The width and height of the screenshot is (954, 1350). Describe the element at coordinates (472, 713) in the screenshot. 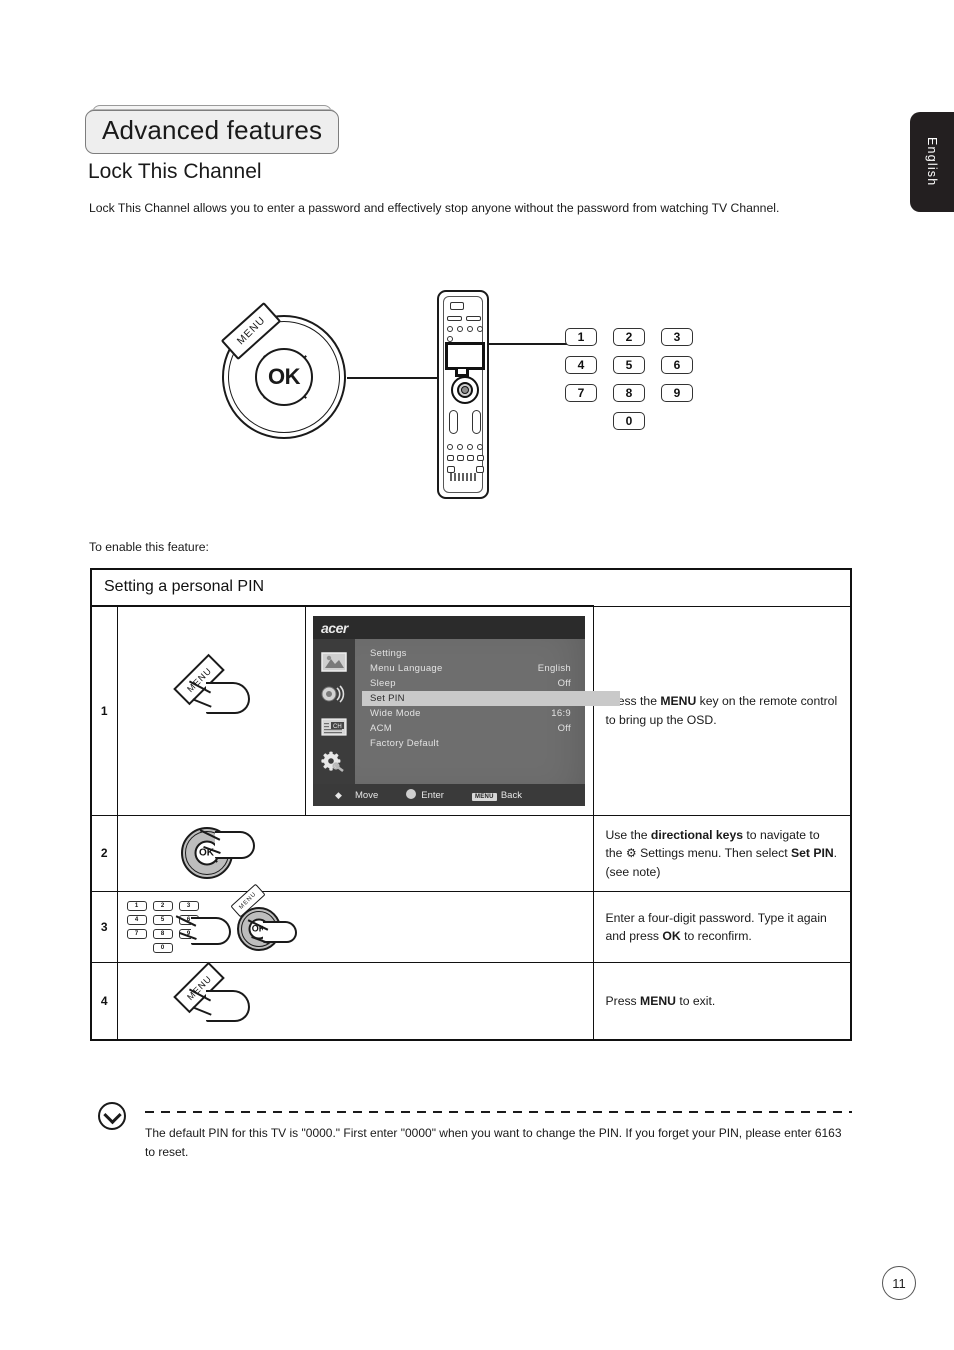

I see `osd-item-wide-mode: Wide Mode 16:9` at that location.